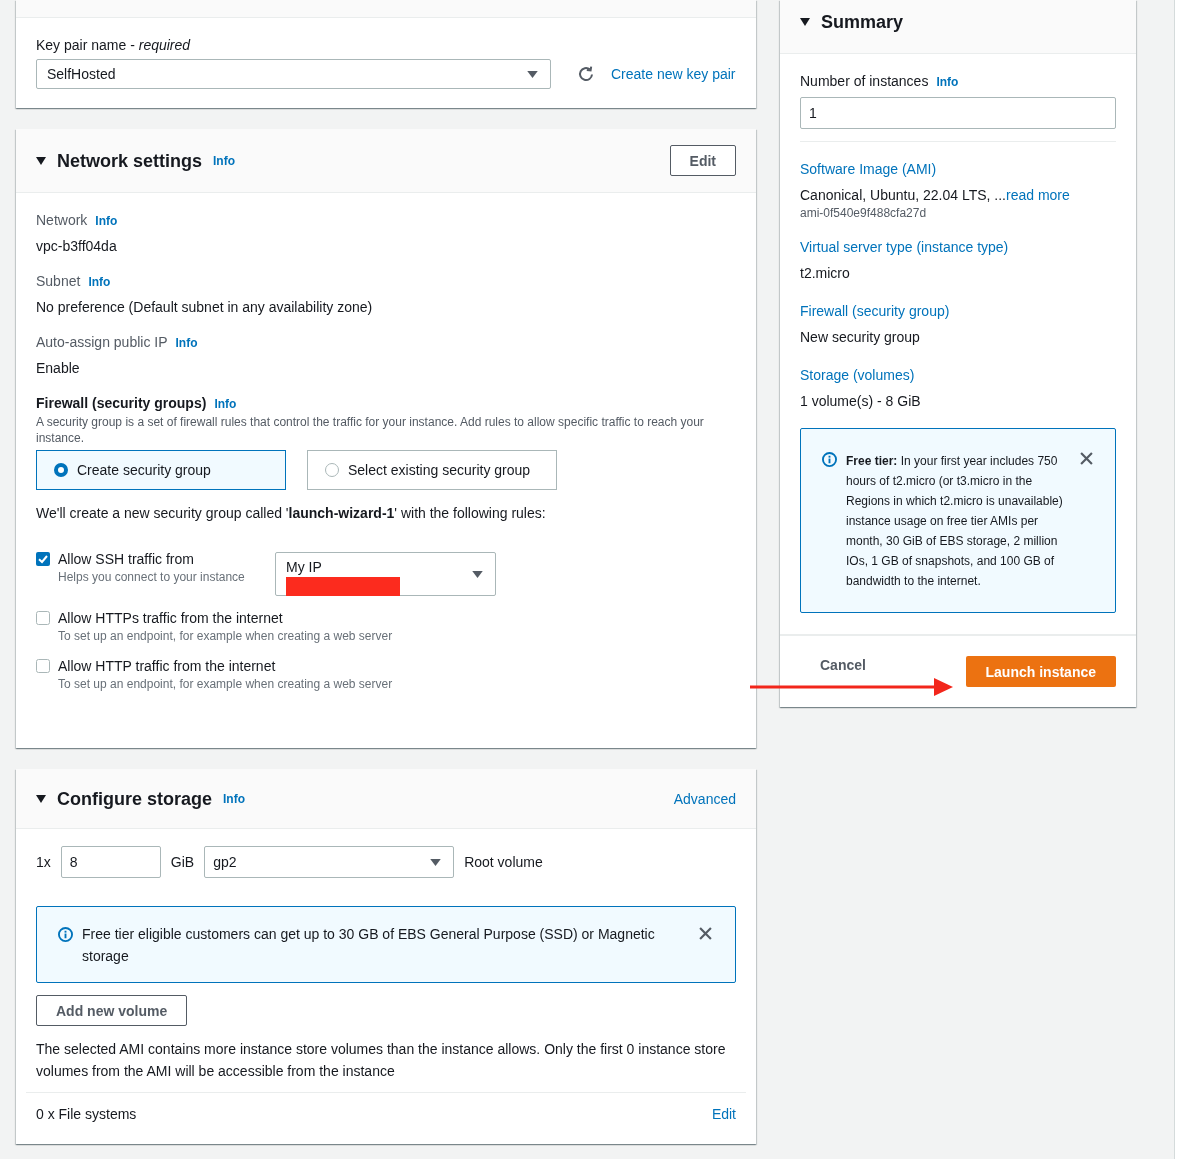  Describe the element at coordinates (102, 342) in the screenshot. I see `field-label: Auto-assign public IP` at that location.